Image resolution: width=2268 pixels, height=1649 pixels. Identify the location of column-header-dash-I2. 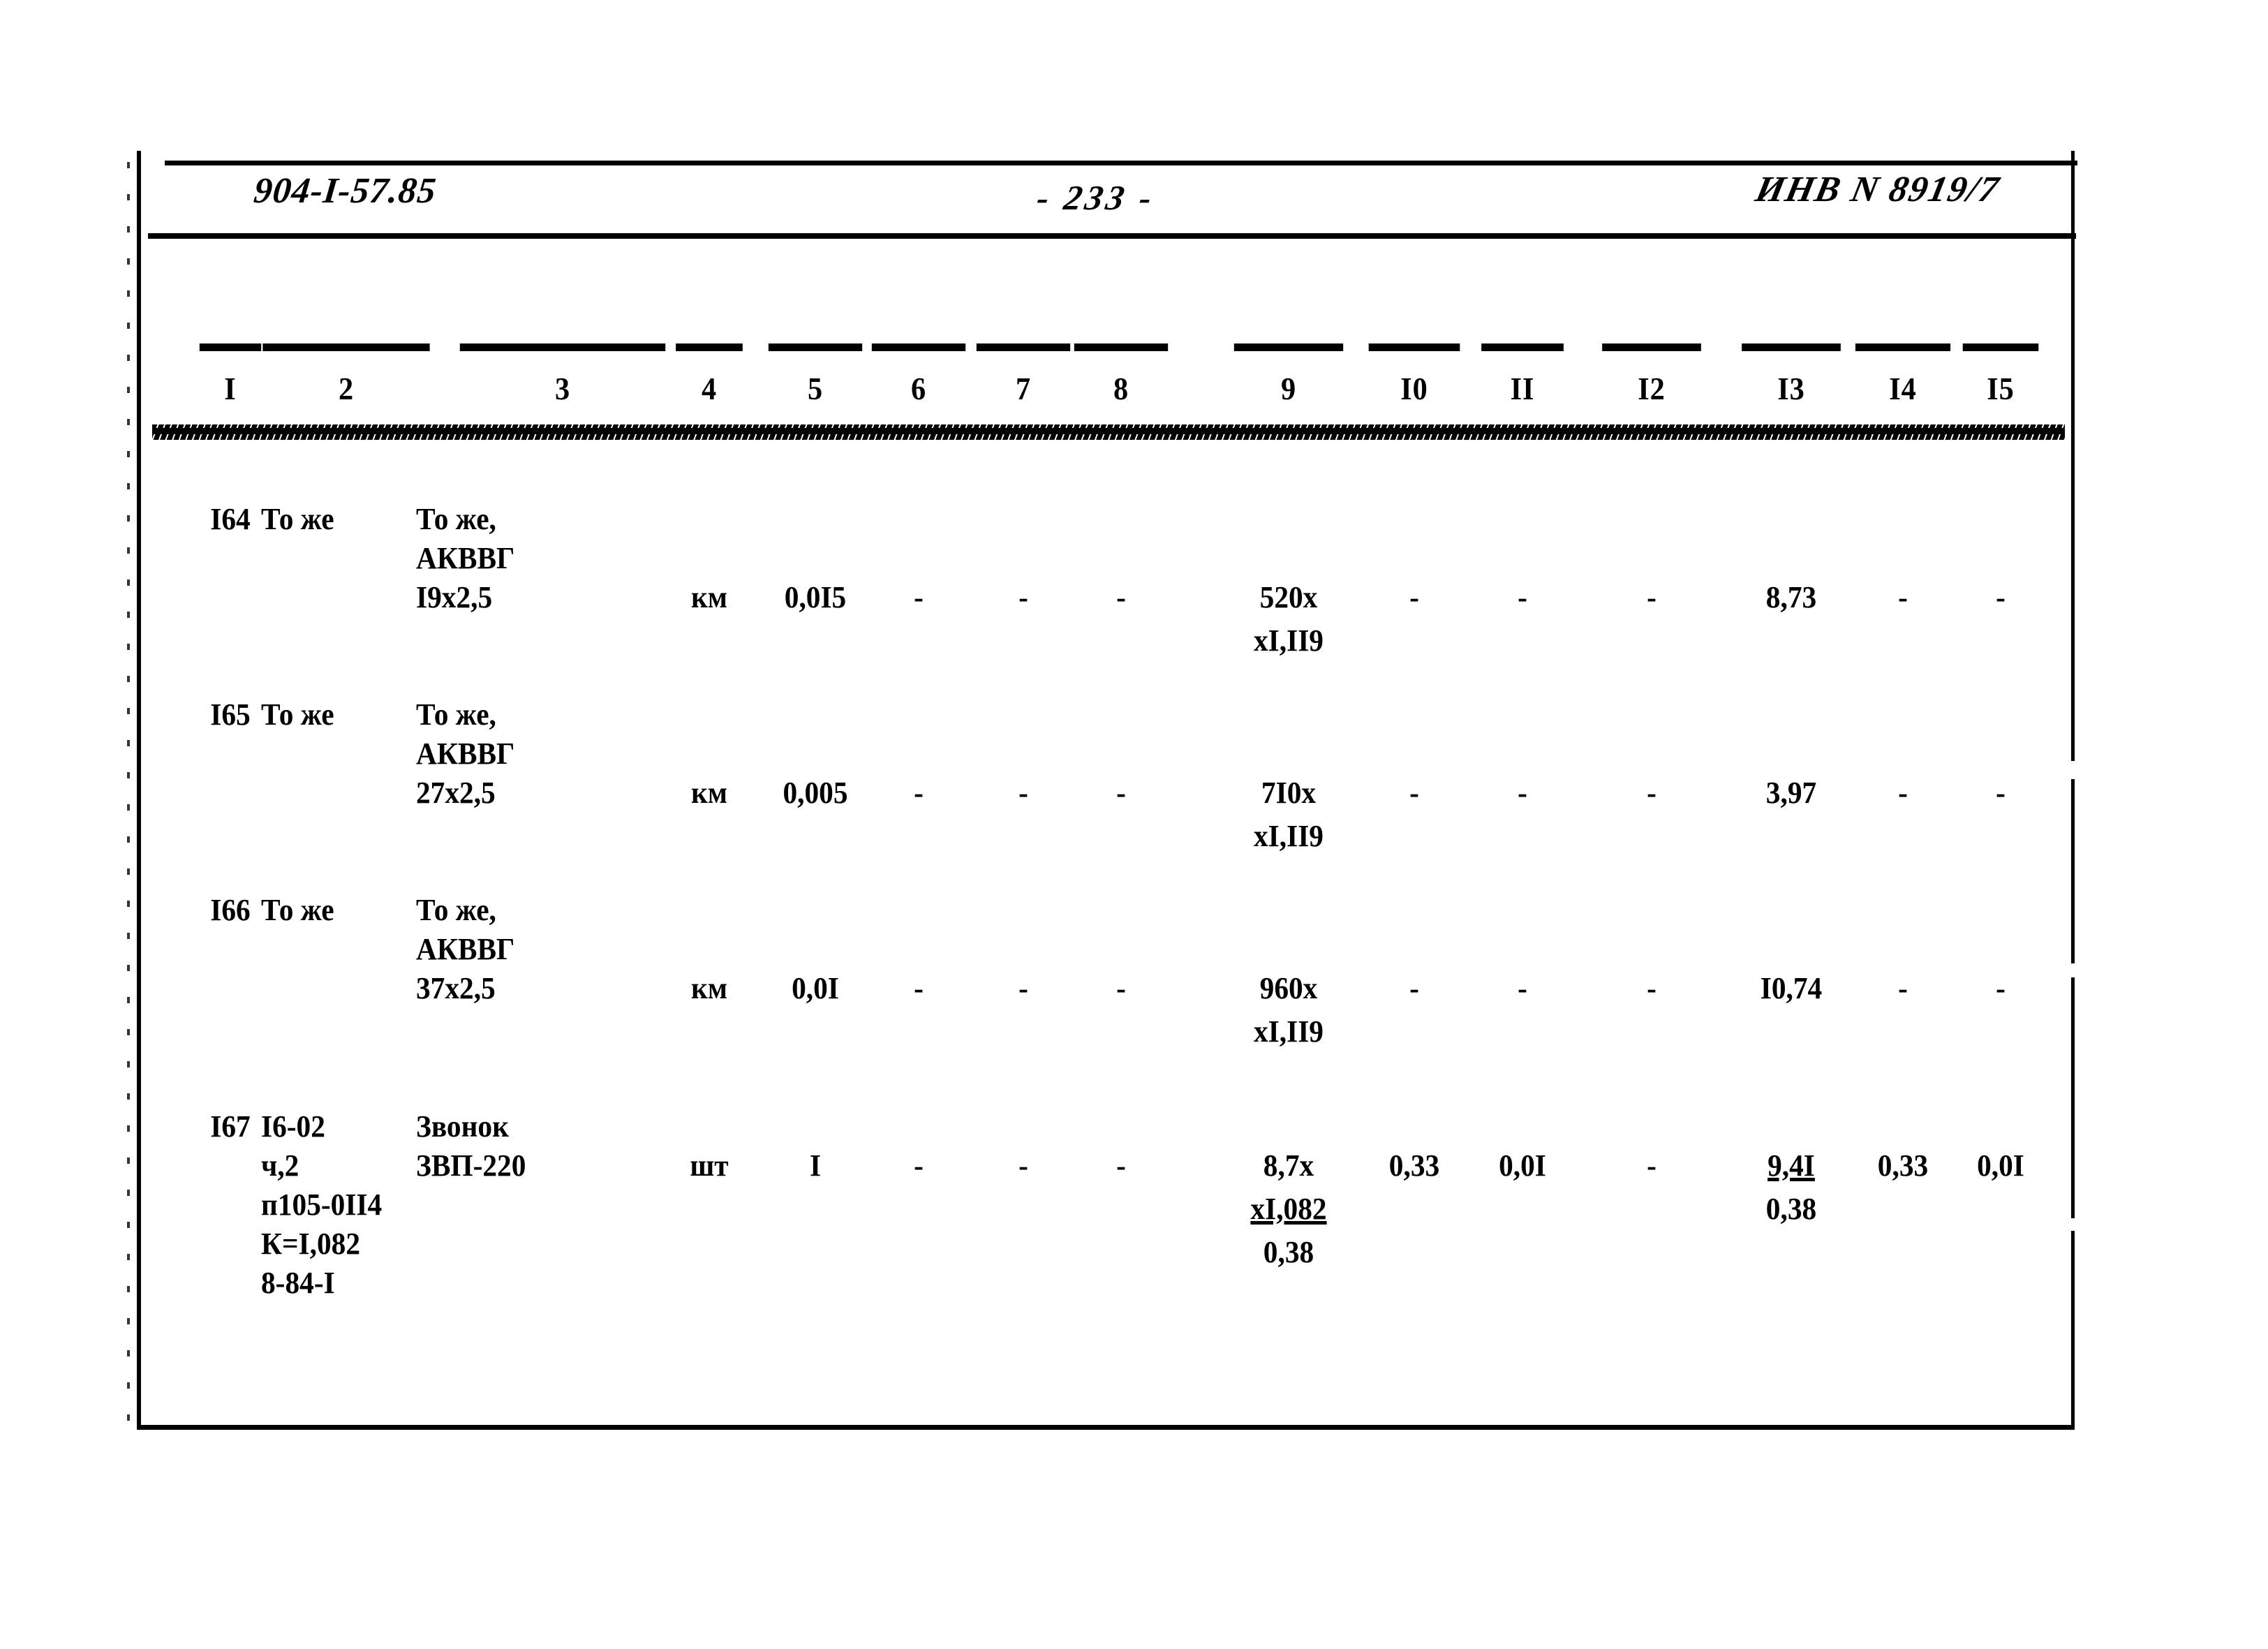
(1651, 347).